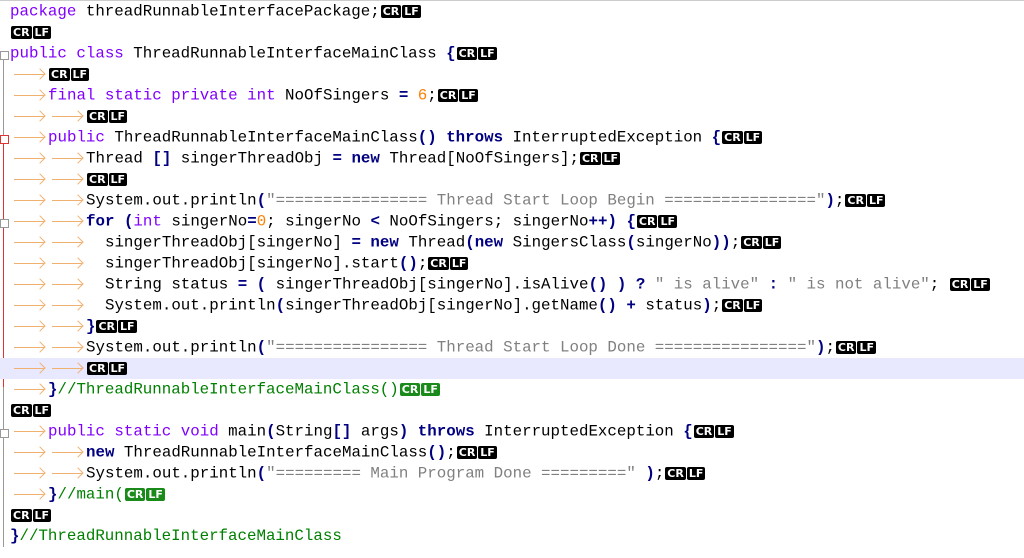  Describe the element at coordinates (707, 284) in the screenshot. I see `string-literal: " is alive"` at that location.